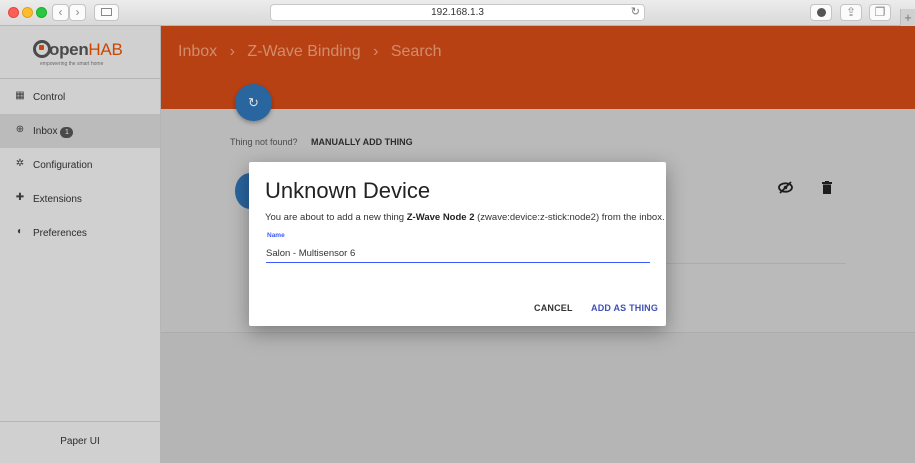 This screenshot has height=463, width=915. What do you see at coordinates (276, 235) in the screenshot?
I see `name-field-label: Name` at bounding box center [276, 235].